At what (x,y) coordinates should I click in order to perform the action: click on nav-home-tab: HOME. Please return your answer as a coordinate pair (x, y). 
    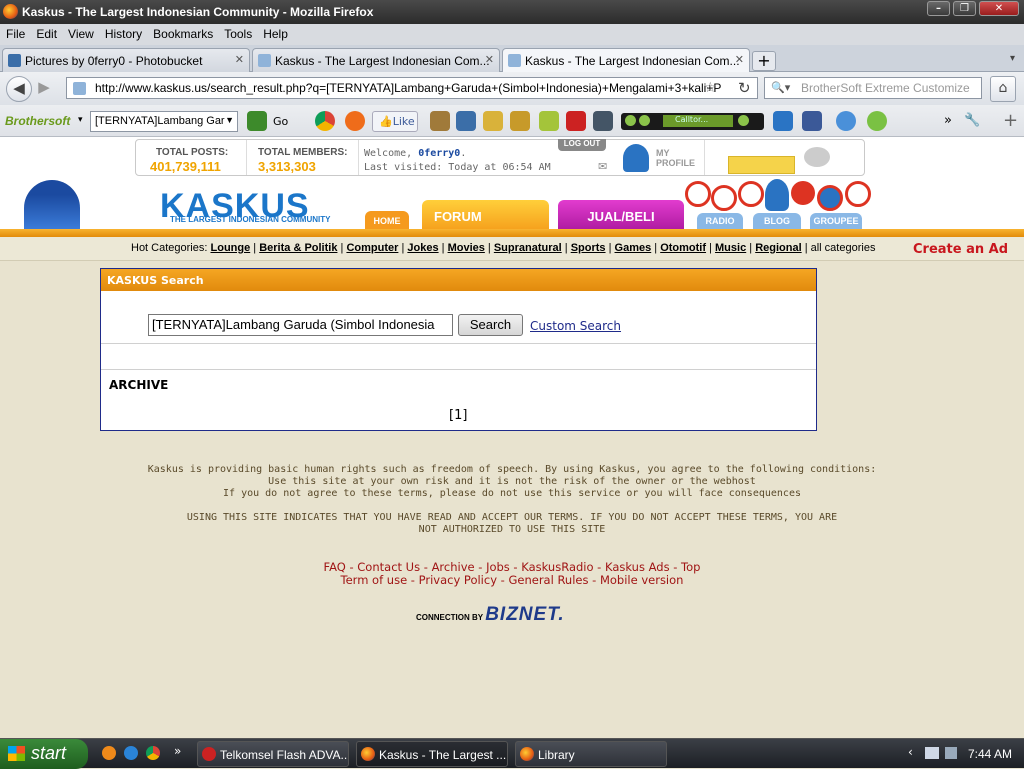
    Looking at the image, I should click on (387, 220).